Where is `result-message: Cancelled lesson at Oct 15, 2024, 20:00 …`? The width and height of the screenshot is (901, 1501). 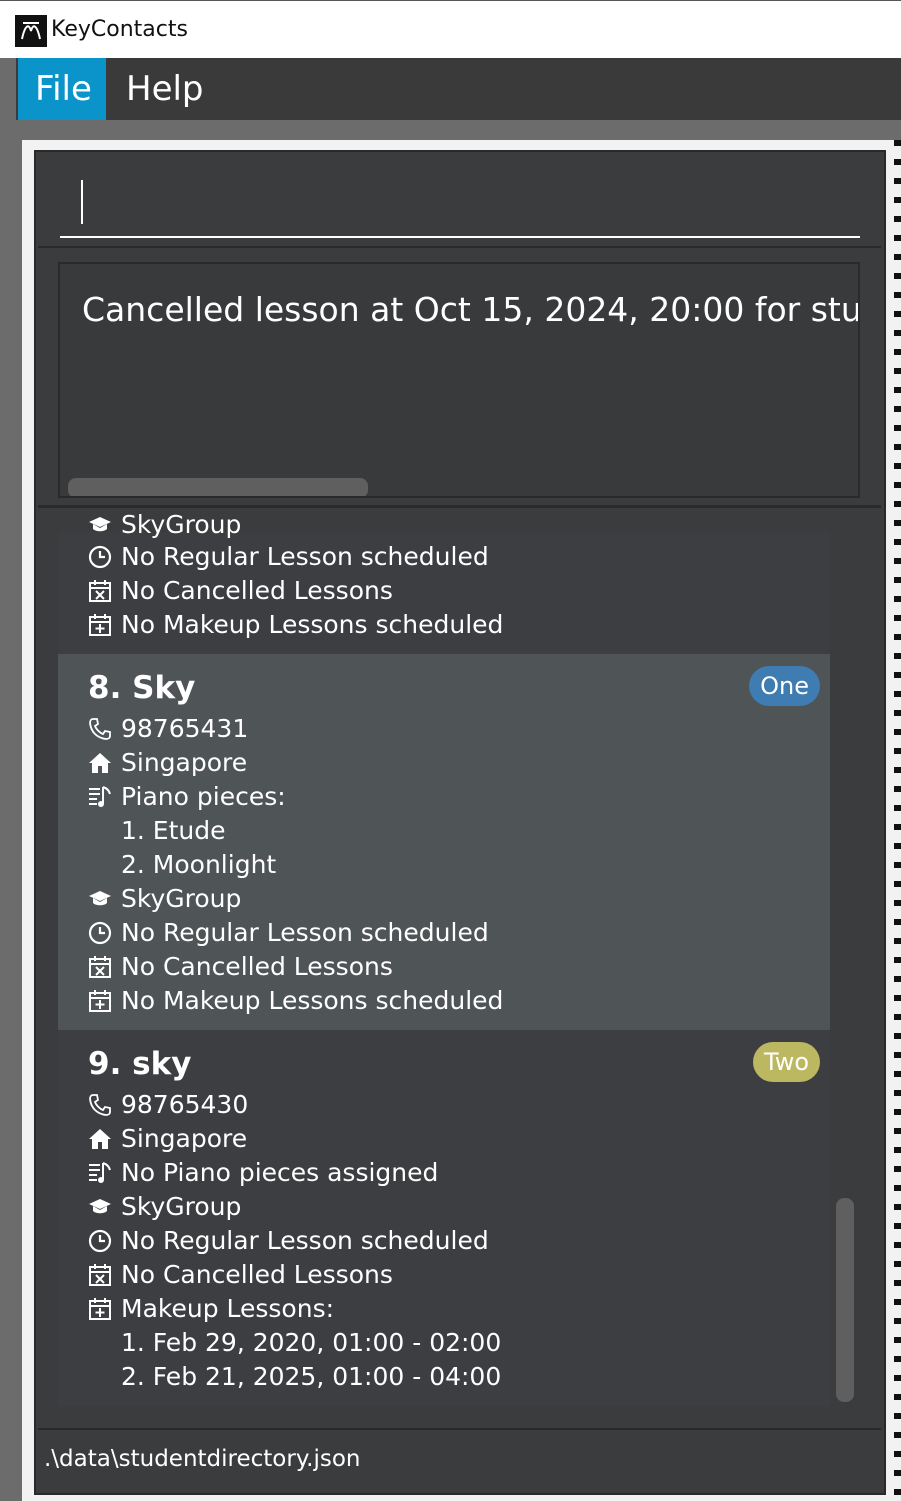 result-message: Cancelled lesson at Oct 15, 2024, 20:00 … is located at coordinates (471, 309).